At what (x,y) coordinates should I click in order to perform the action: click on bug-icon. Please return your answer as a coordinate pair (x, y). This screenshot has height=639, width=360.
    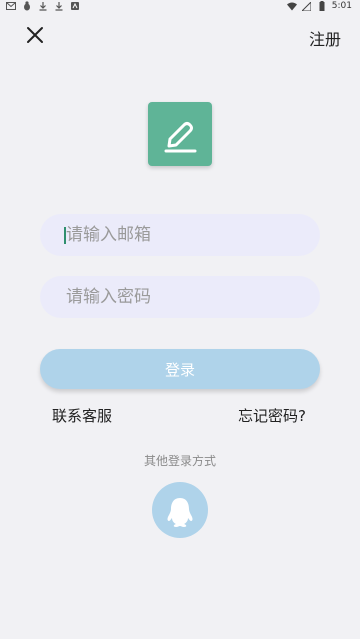
    Looking at the image, I should click on (27, 6).